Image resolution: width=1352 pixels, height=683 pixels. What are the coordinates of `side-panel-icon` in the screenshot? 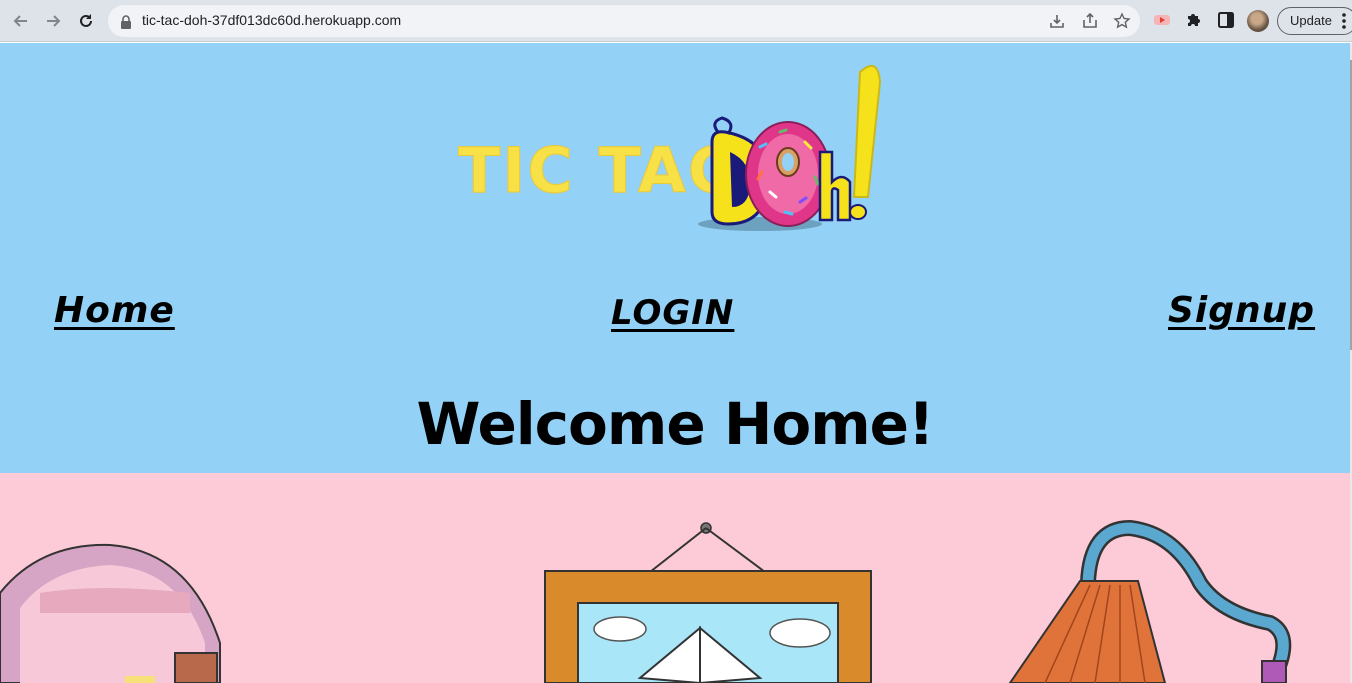 It's located at (1226, 20).